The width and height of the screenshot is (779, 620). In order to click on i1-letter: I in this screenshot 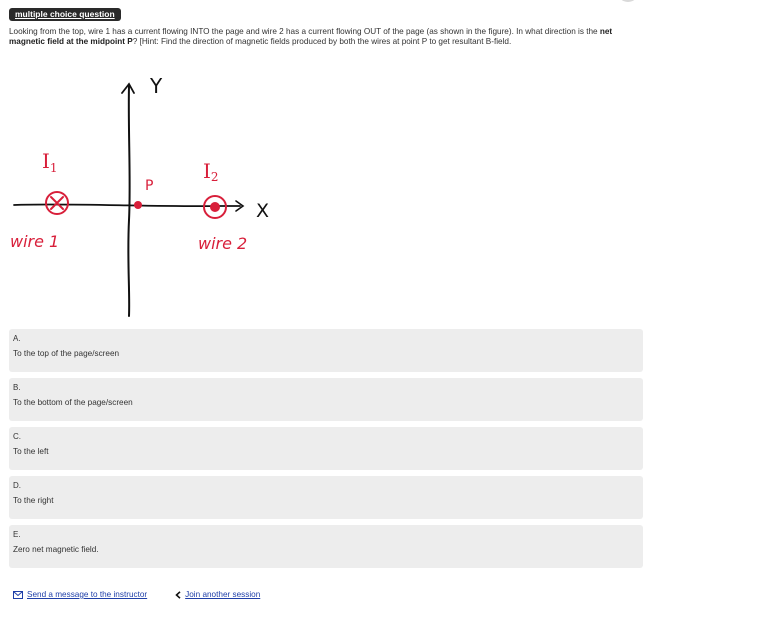, I will do `click(46, 161)`.